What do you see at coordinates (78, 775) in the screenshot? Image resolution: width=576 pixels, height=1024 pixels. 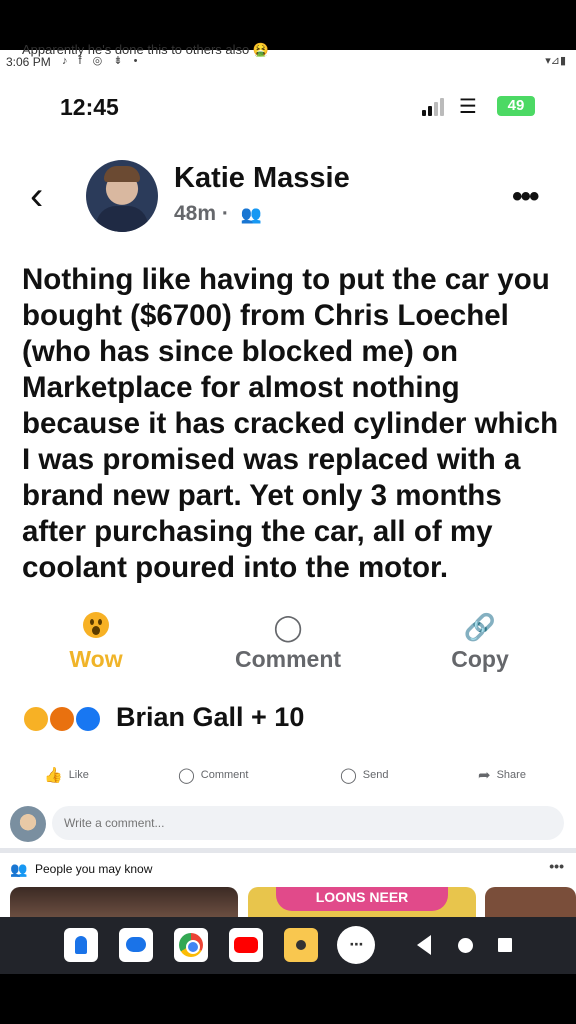 I see `like-label: Like` at bounding box center [78, 775].